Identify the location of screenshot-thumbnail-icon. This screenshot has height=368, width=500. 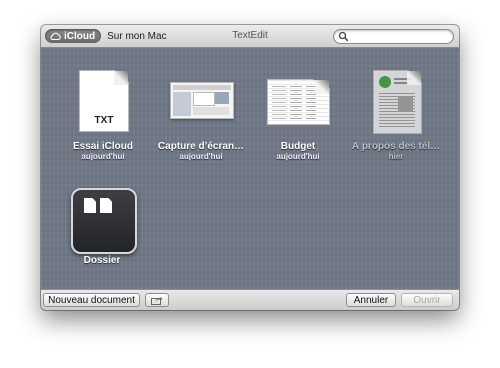
(202, 100).